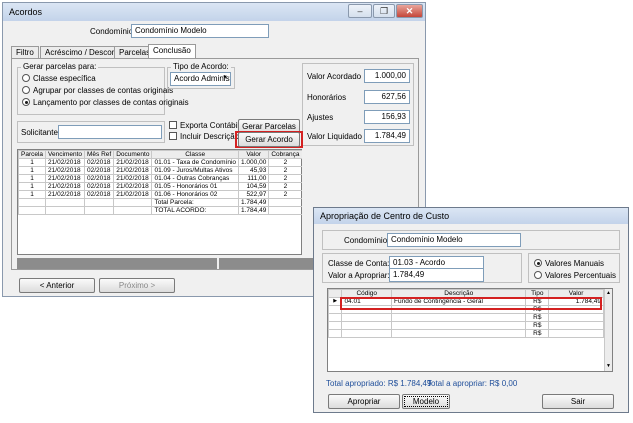 The image size is (633, 423). I want to click on scroll-down-icon: ▼, so click(608, 366).